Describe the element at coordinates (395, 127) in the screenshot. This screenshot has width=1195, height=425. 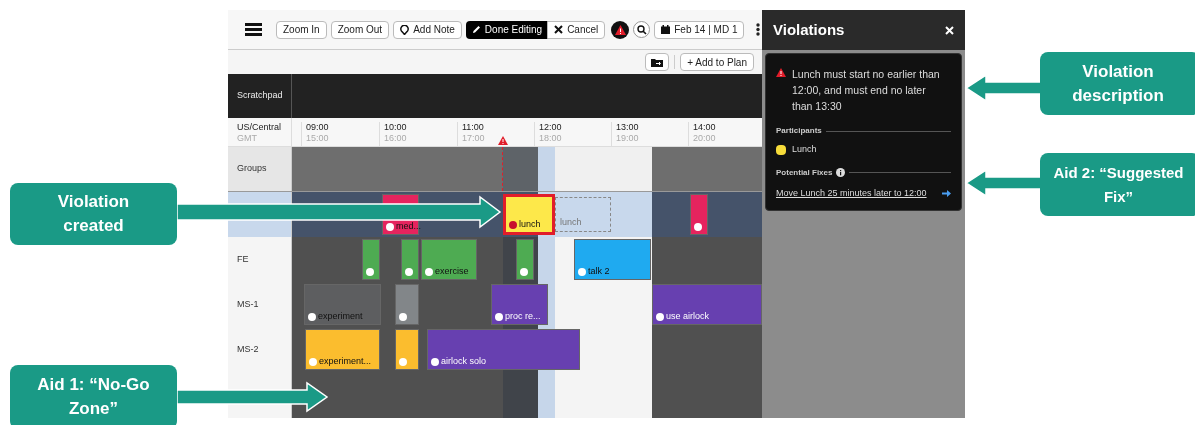
I see `hour-label: 10:00` at that location.